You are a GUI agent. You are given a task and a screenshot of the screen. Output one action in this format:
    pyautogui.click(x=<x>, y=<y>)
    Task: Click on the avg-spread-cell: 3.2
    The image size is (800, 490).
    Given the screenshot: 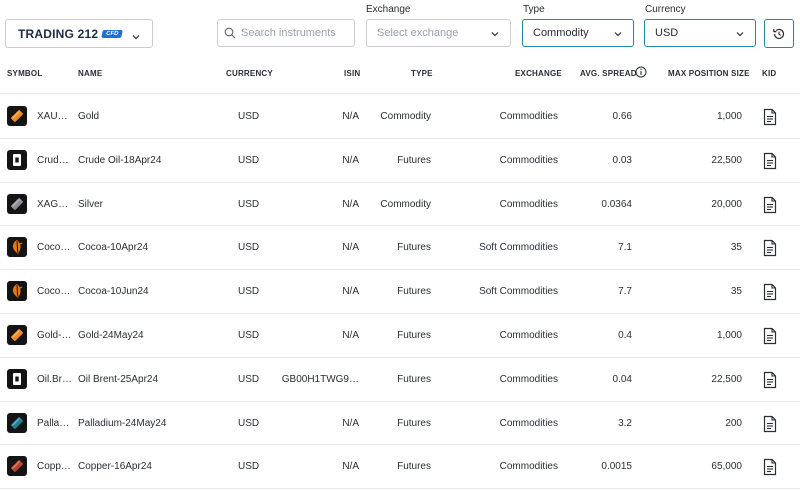 What is the action you would take?
    pyautogui.click(x=625, y=423)
    